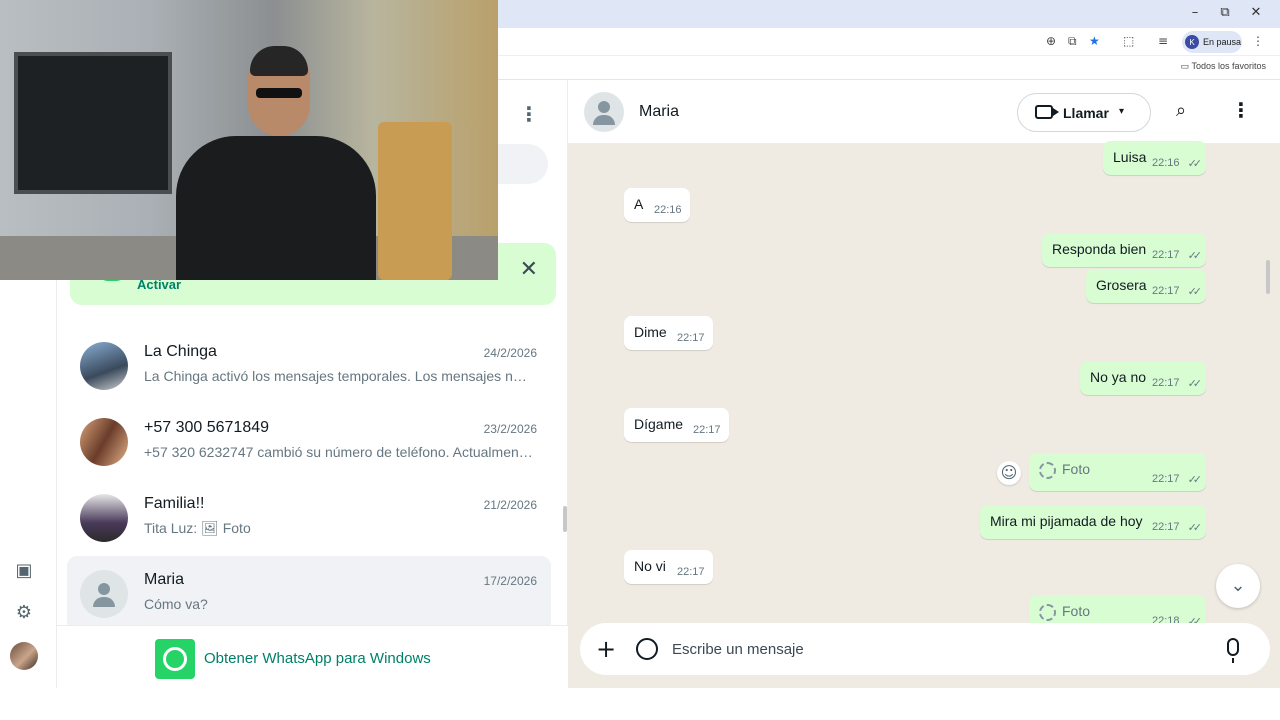  What do you see at coordinates (1143, 378) in the screenshot?
I see `message-bubble: No ya no 22:17 ✓✓` at bounding box center [1143, 378].